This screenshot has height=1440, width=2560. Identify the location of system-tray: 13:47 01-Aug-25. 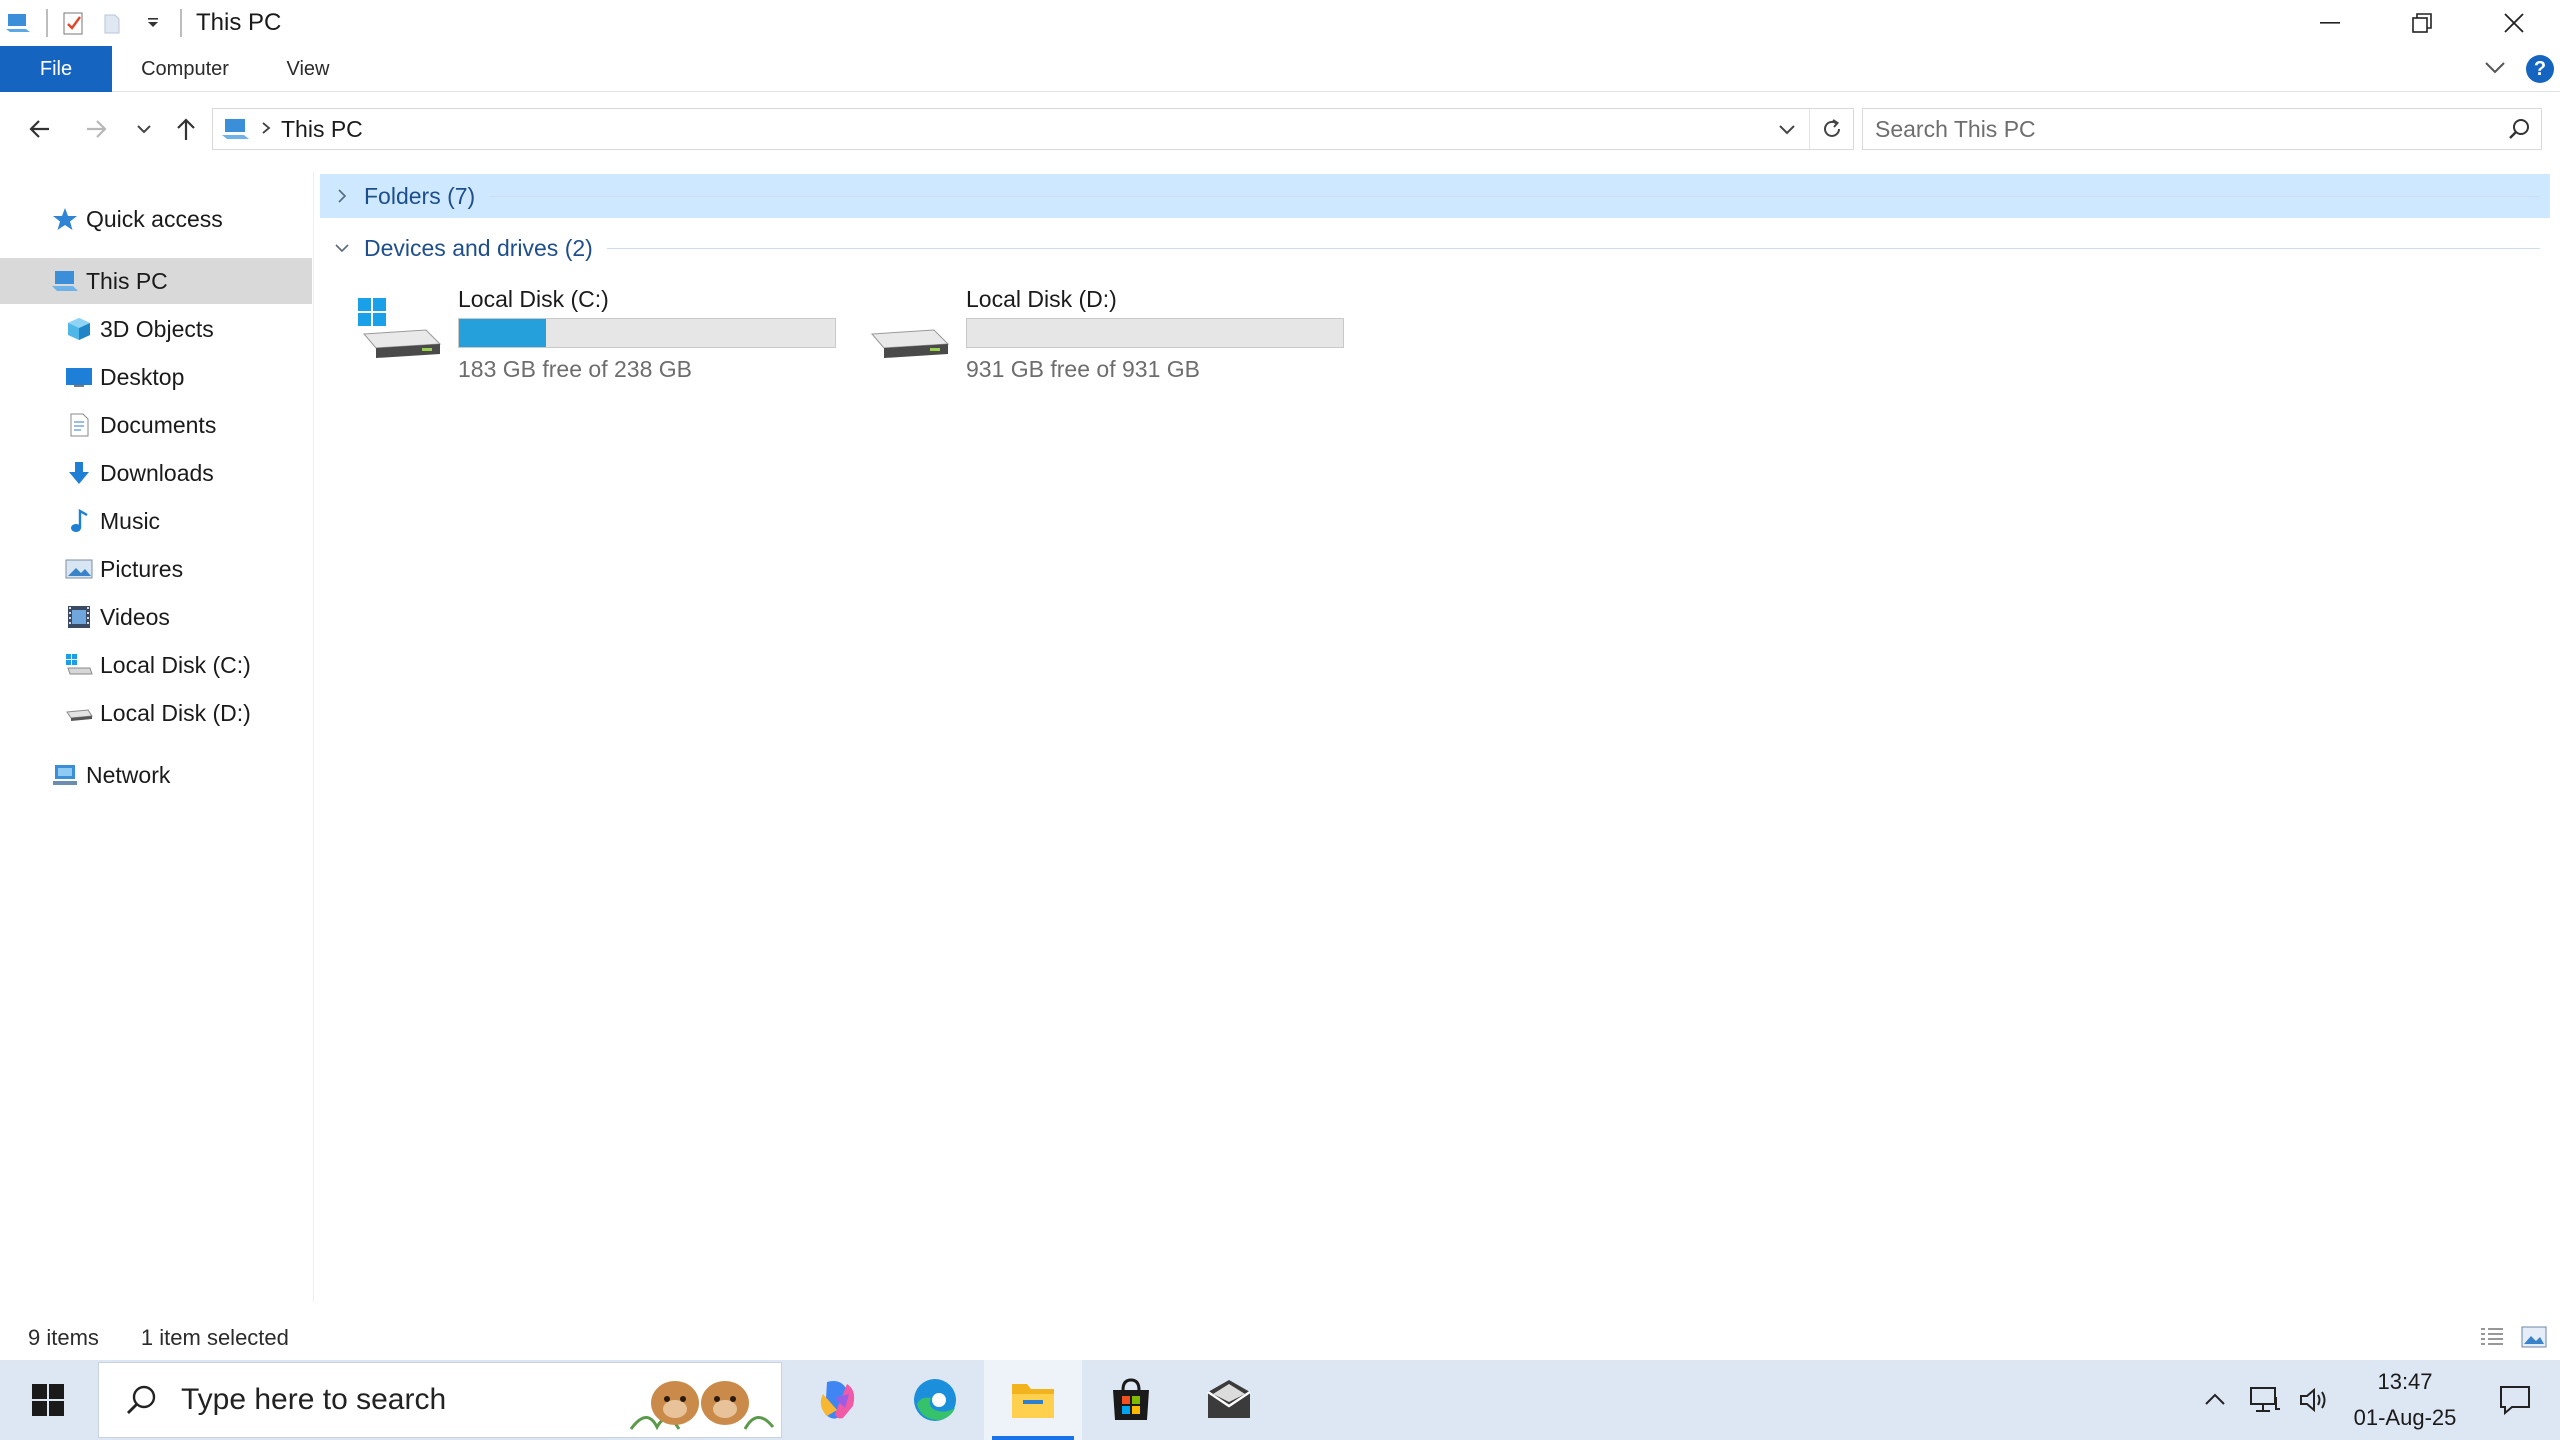
(2375, 1400).